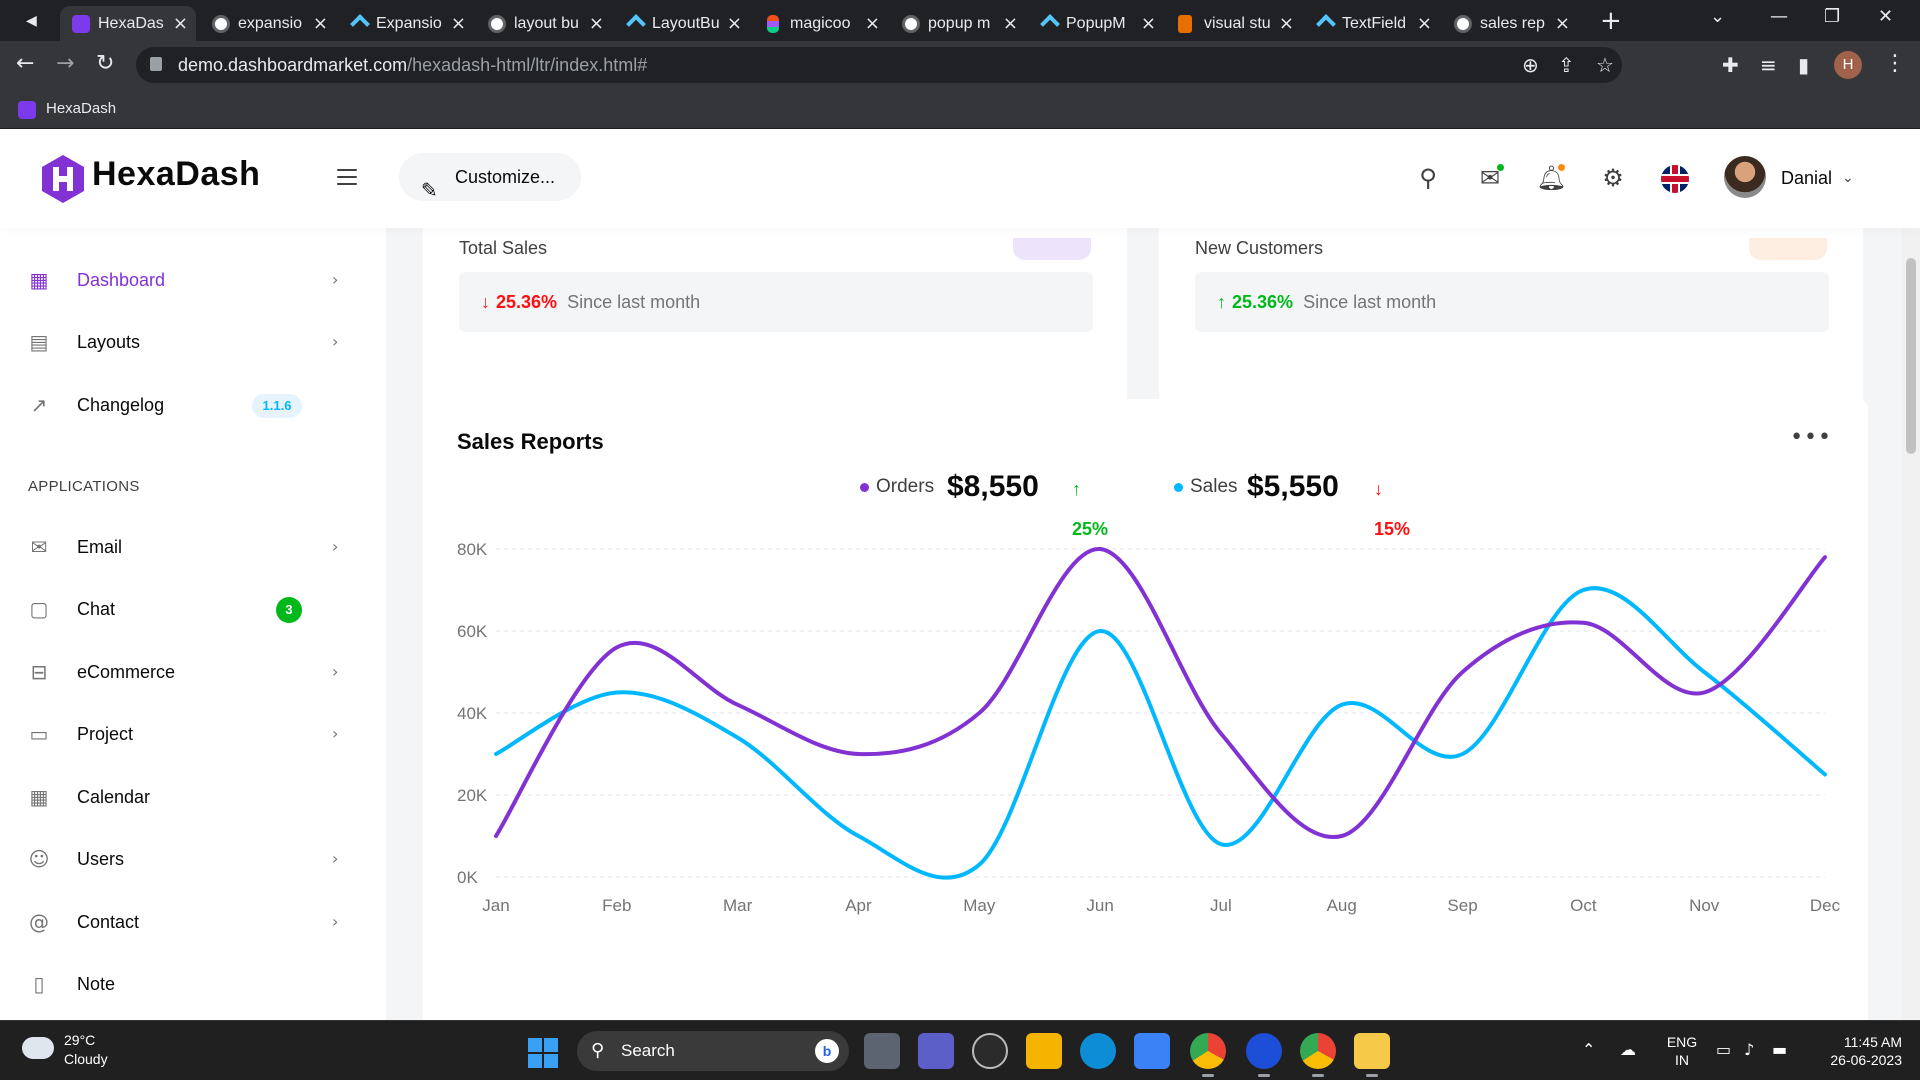 The width and height of the screenshot is (1920, 1080). I want to click on chrome-icon, so click(1208, 1055).